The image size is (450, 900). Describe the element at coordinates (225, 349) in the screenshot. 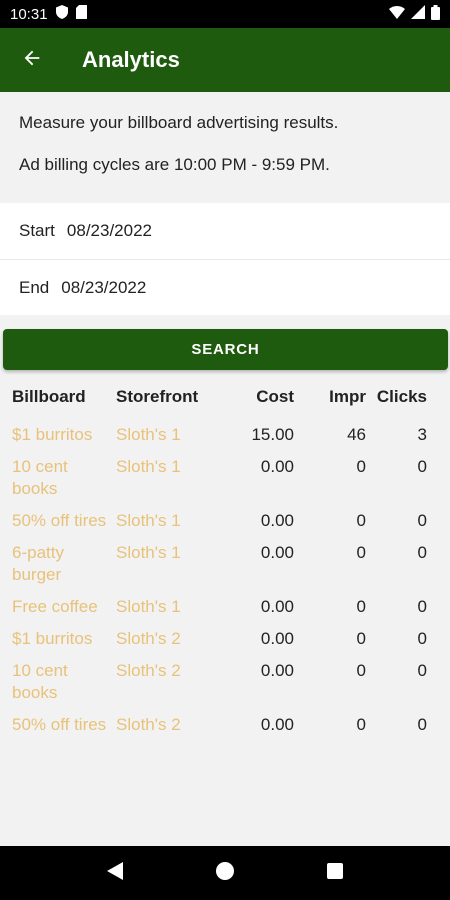

I see `search-button: SEARCH` at that location.